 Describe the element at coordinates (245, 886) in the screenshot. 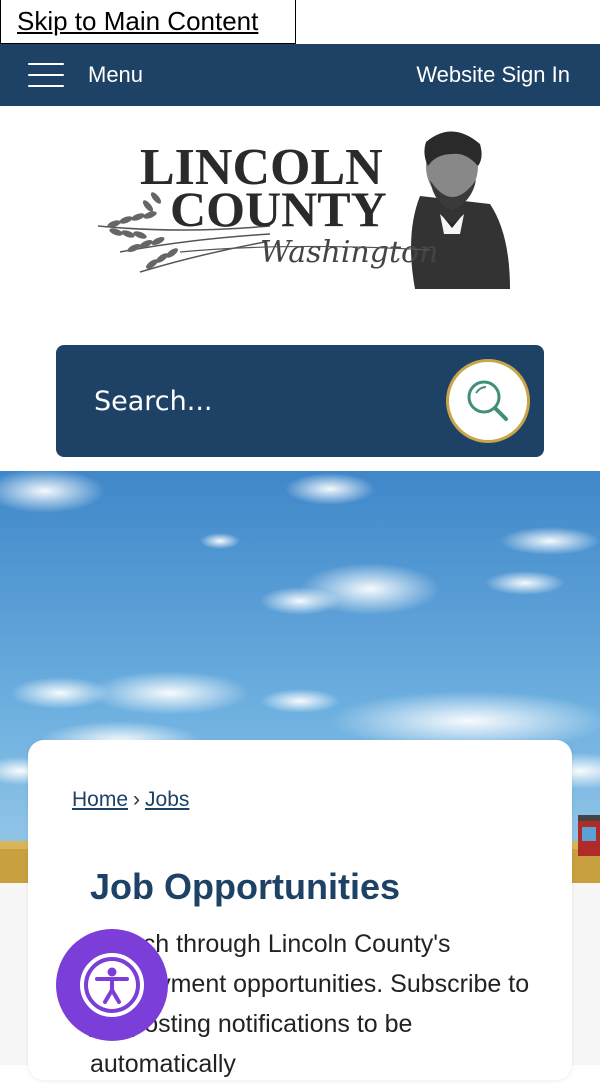

I see `page-title: Job Opportunities` at that location.